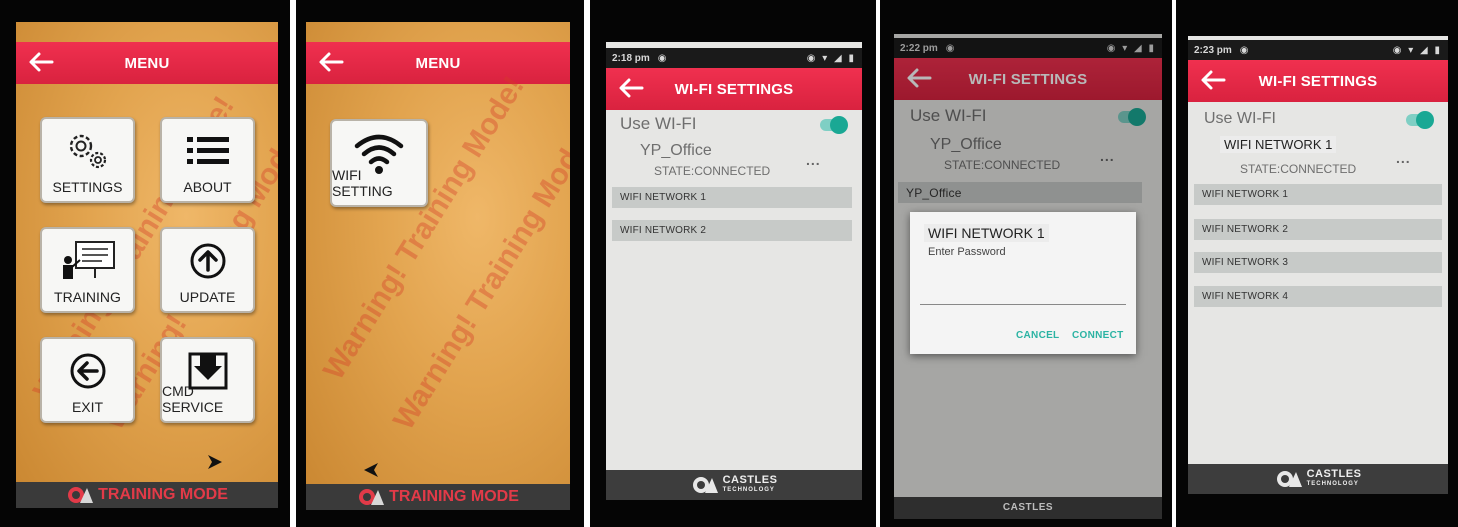 This screenshot has width=1458, height=527. I want to click on status-time: 2:22 pm, so click(919, 48).